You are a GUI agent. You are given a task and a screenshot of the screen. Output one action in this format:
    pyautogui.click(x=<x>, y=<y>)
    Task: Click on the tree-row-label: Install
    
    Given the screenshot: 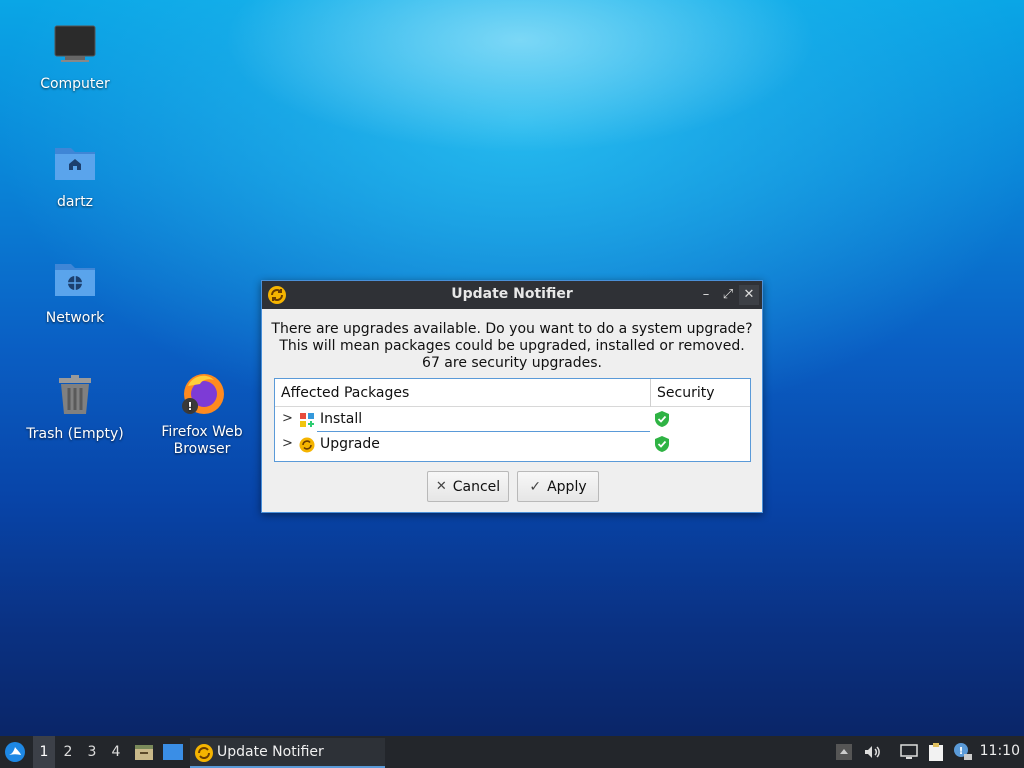 What is the action you would take?
    pyautogui.click(x=341, y=419)
    